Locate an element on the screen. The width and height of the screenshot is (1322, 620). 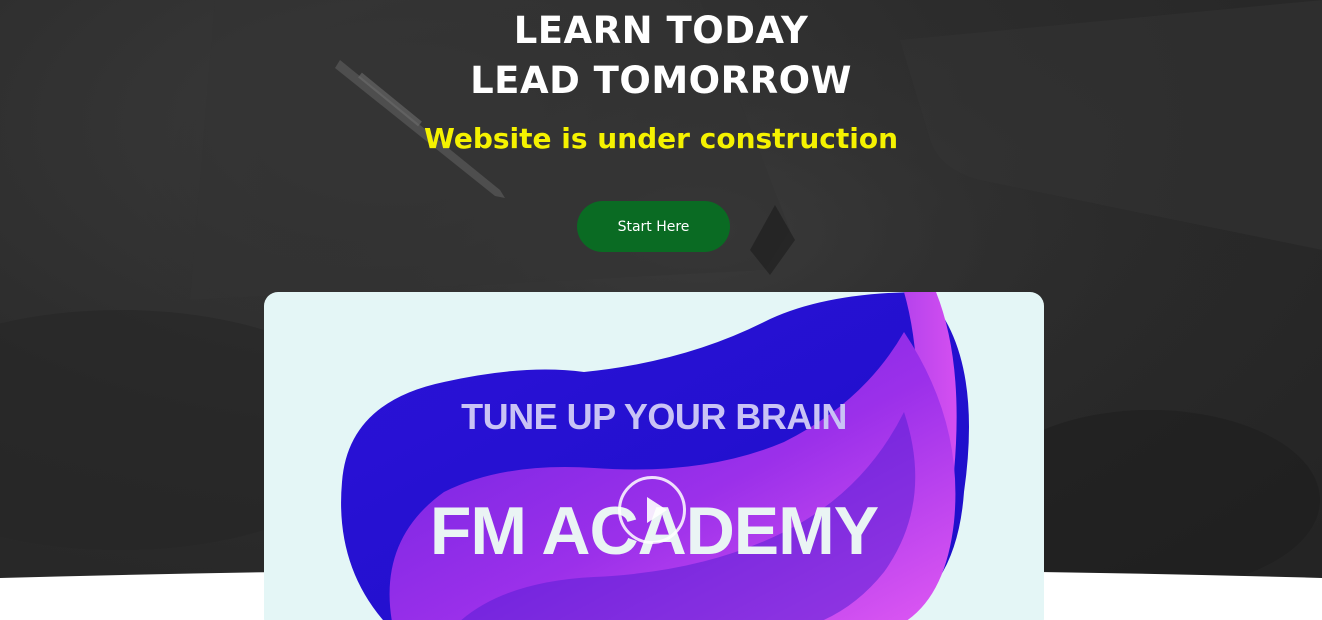
video-tagline: TUNE UP YOUR BRAIN is located at coordinates (654, 416).